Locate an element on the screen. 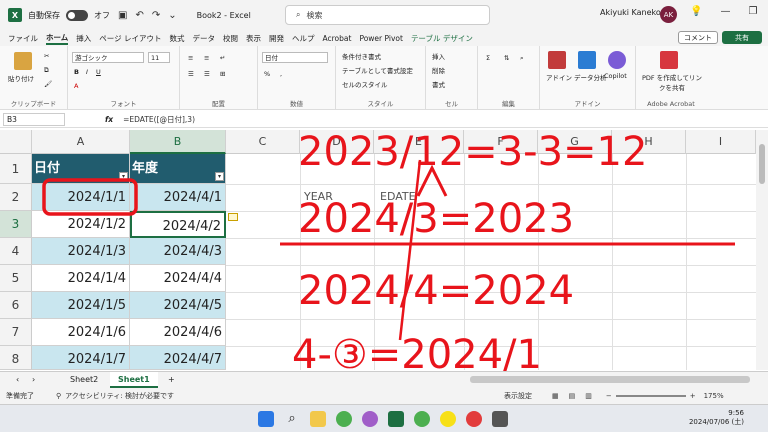 This screenshot has width=768, height=432. sheet-tab-sheet2: Sheet2 is located at coordinates (84, 380).